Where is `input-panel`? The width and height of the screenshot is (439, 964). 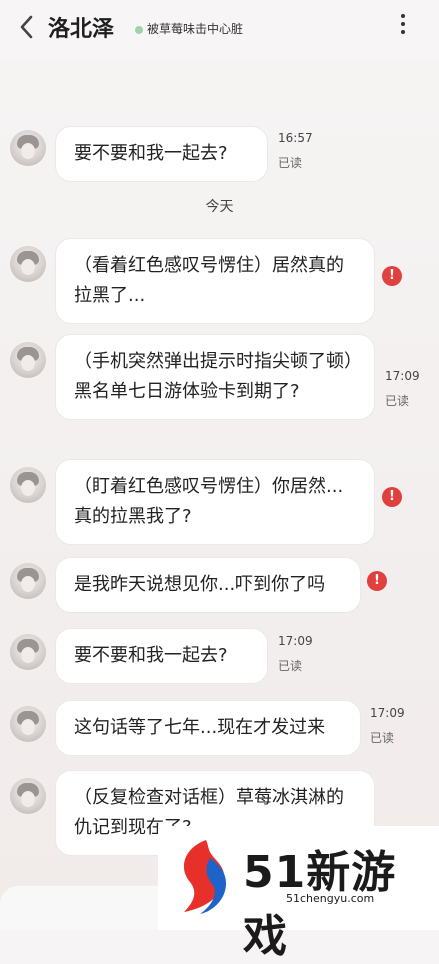
input-panel is located at coordinates (90, 908).